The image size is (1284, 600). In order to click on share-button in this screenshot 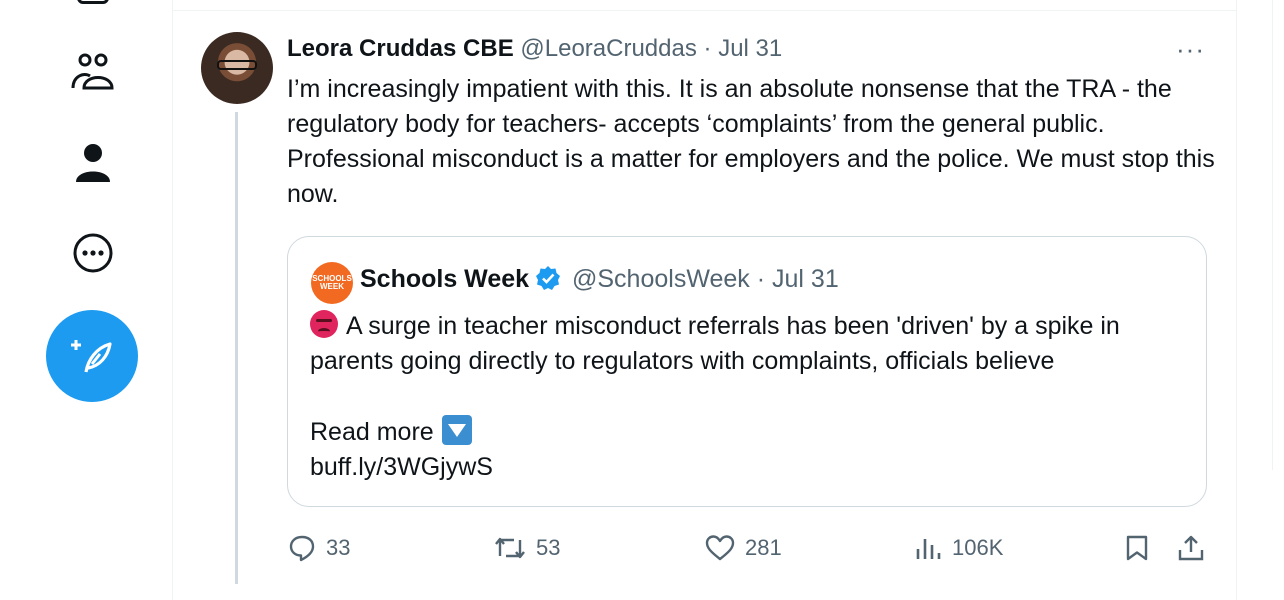, I will do `click(1191, 548)`.